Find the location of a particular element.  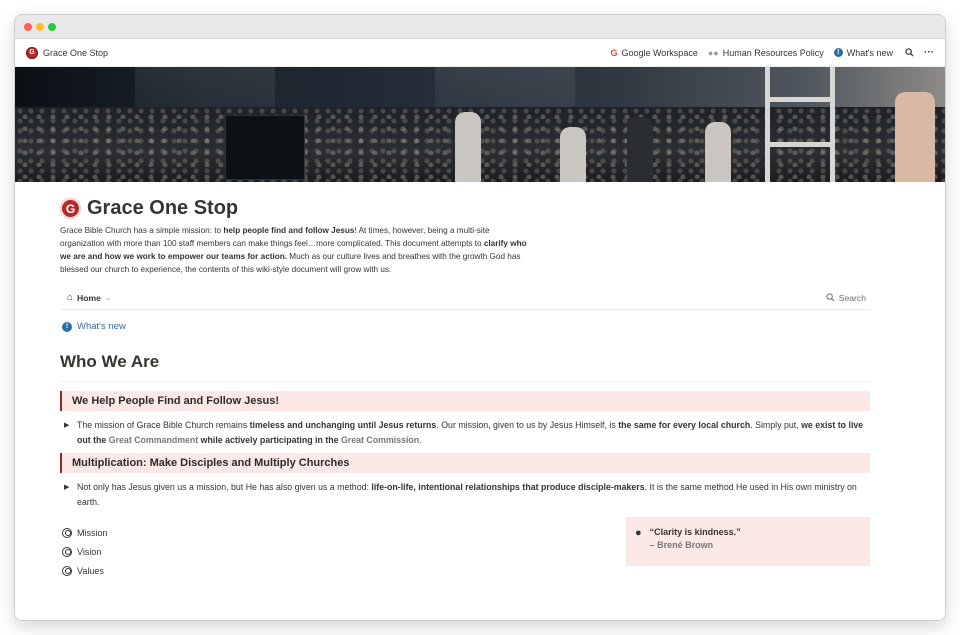

toggle-text-part: . is located at coordinates (420, 439).